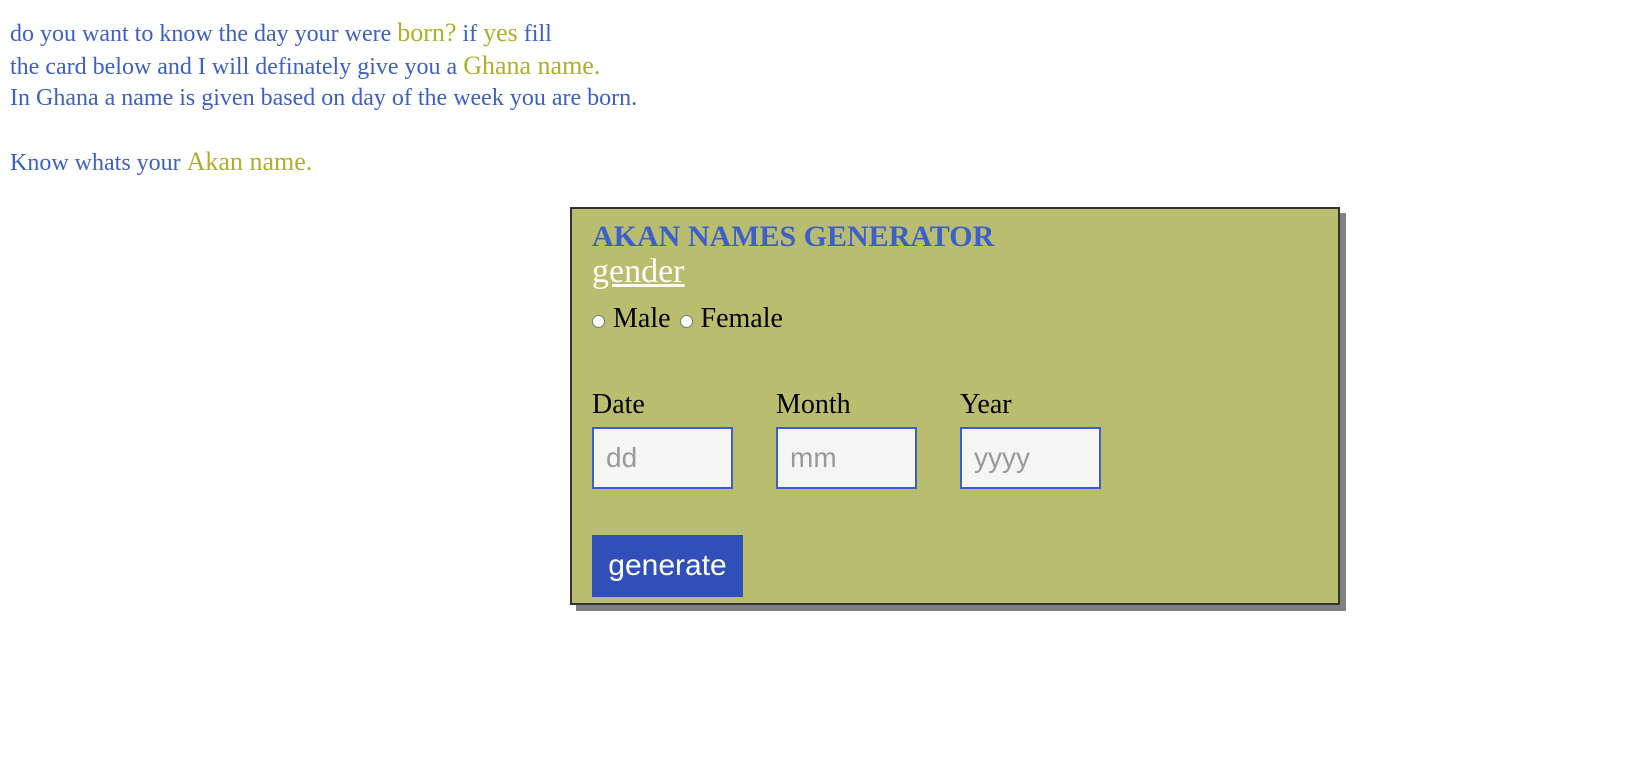  I want to click on year-label: Year, so click(986, 404).